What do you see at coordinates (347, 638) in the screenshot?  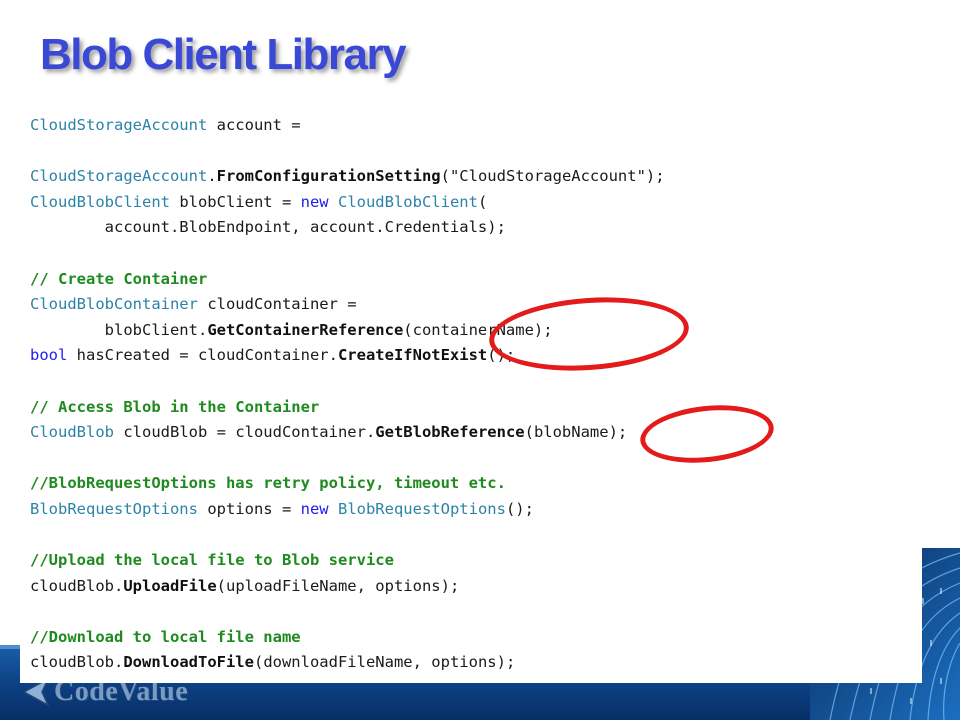 I see `code-line: //Download to local file name` at bounding box center [347, 638].